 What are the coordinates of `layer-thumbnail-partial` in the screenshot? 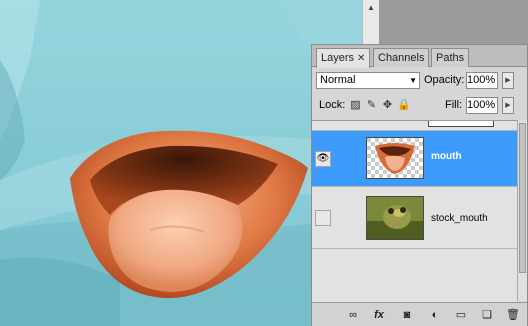 It's located at (461, 124).